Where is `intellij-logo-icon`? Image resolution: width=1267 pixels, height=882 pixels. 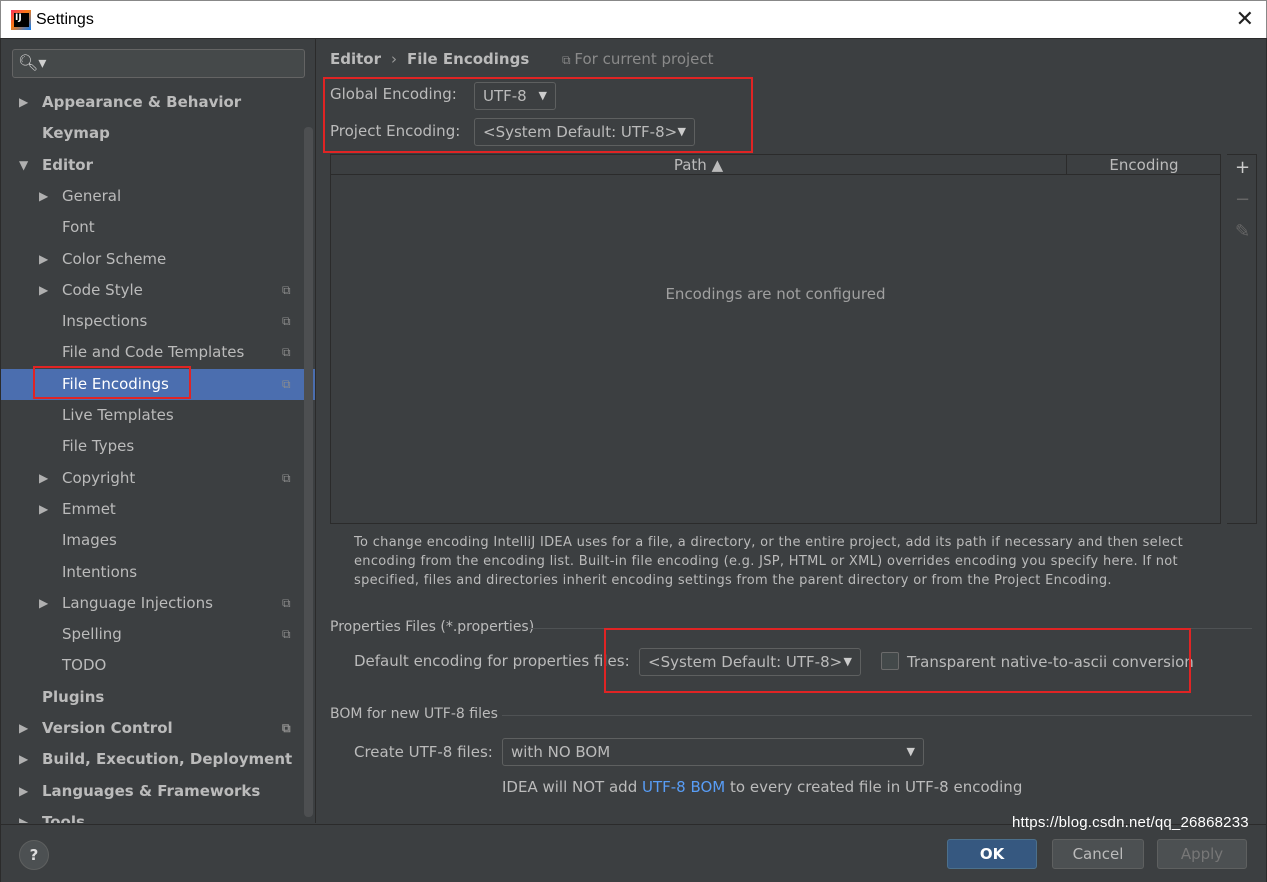 intellij-logo-icon is located at coordinates (21, 20).